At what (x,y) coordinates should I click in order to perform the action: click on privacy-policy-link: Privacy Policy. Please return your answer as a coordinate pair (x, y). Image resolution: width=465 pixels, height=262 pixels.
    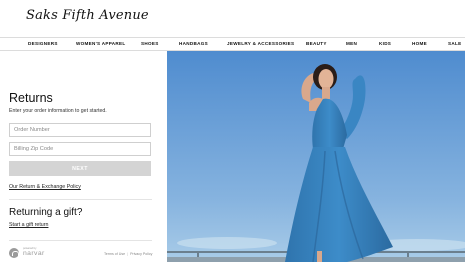
    Looking at the image, I should click on (141, 254).